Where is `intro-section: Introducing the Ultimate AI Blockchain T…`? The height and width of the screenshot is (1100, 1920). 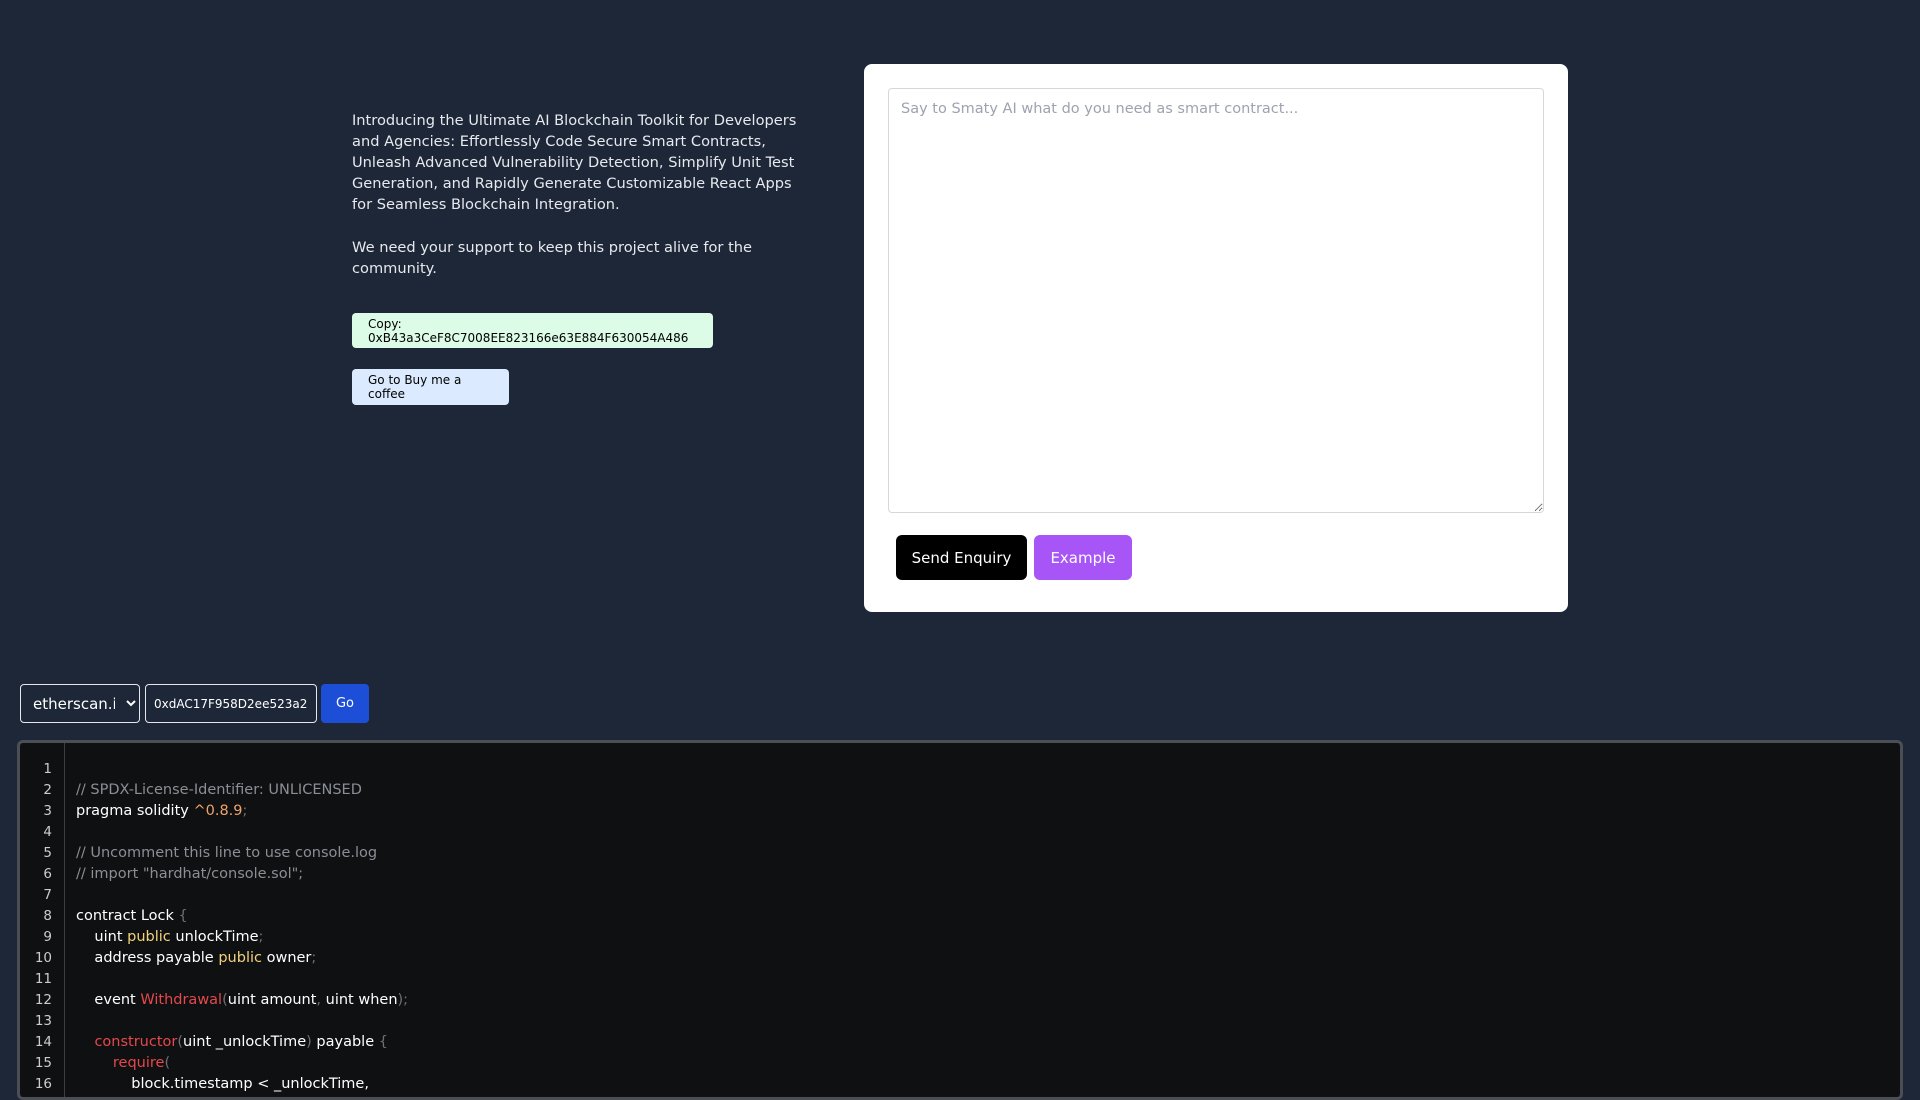 intro-section: Introducing the Ultimate AI Blockchain T… is located at coordinates (577, 194).